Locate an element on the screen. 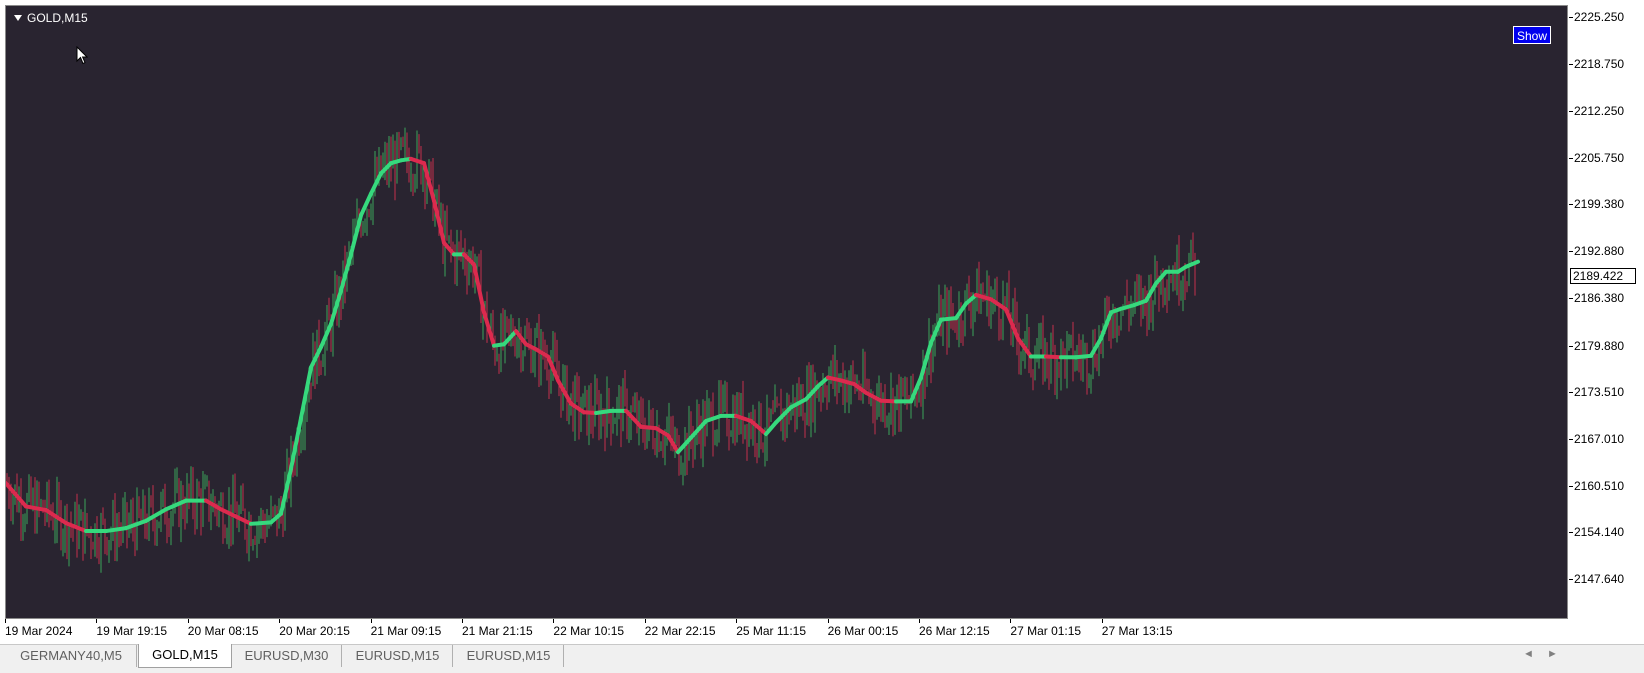 Image resolution: width=1644 pixels, height=673 pixels. dropdown-triangle-icon is located at coordinates (18, 18).